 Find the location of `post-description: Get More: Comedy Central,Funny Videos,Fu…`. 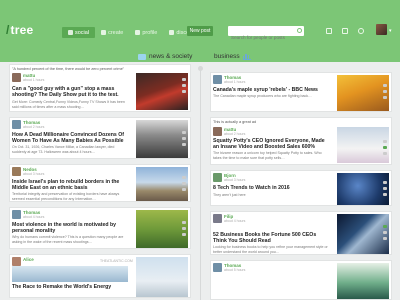

post-description: Get More: Comedy Central,Funny Videos,Fu… is located at coordinates (68, 104).